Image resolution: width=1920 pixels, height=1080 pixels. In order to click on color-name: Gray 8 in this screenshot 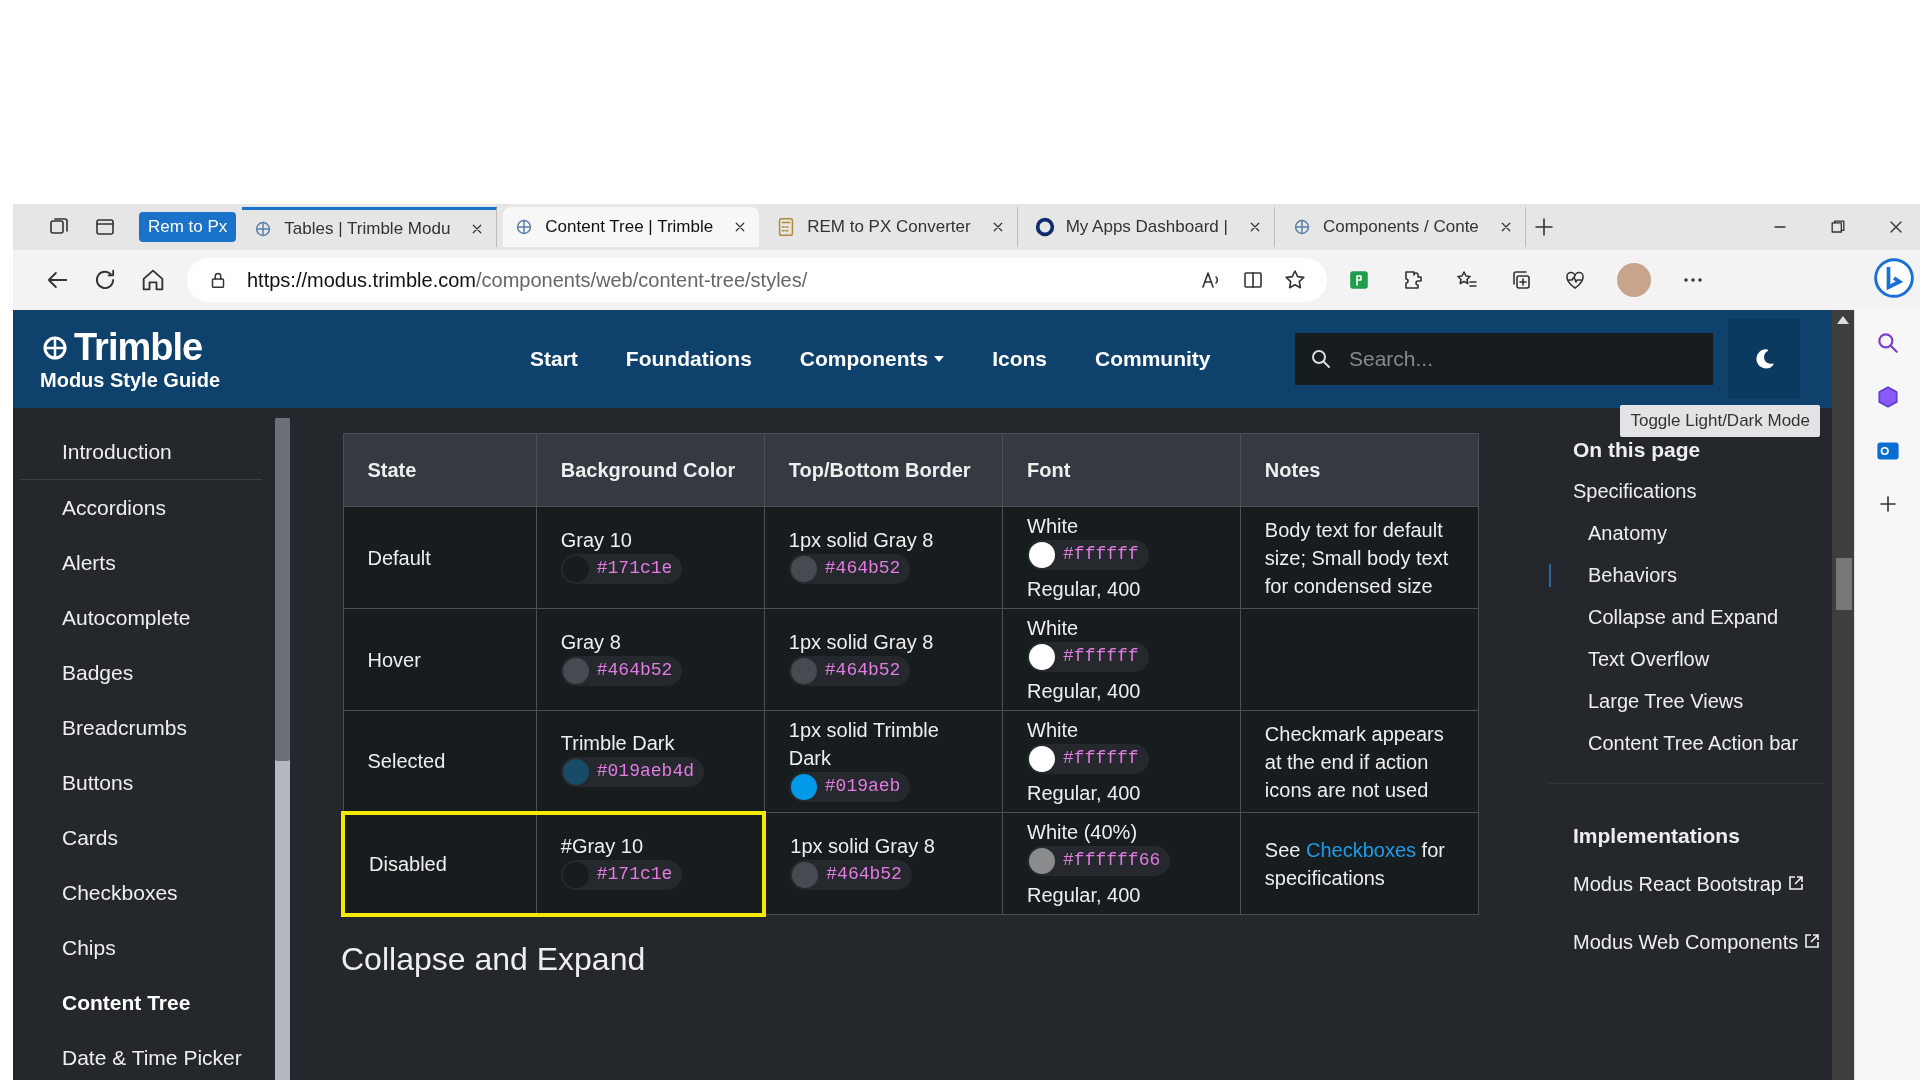, I will do `click(590, 642)`.